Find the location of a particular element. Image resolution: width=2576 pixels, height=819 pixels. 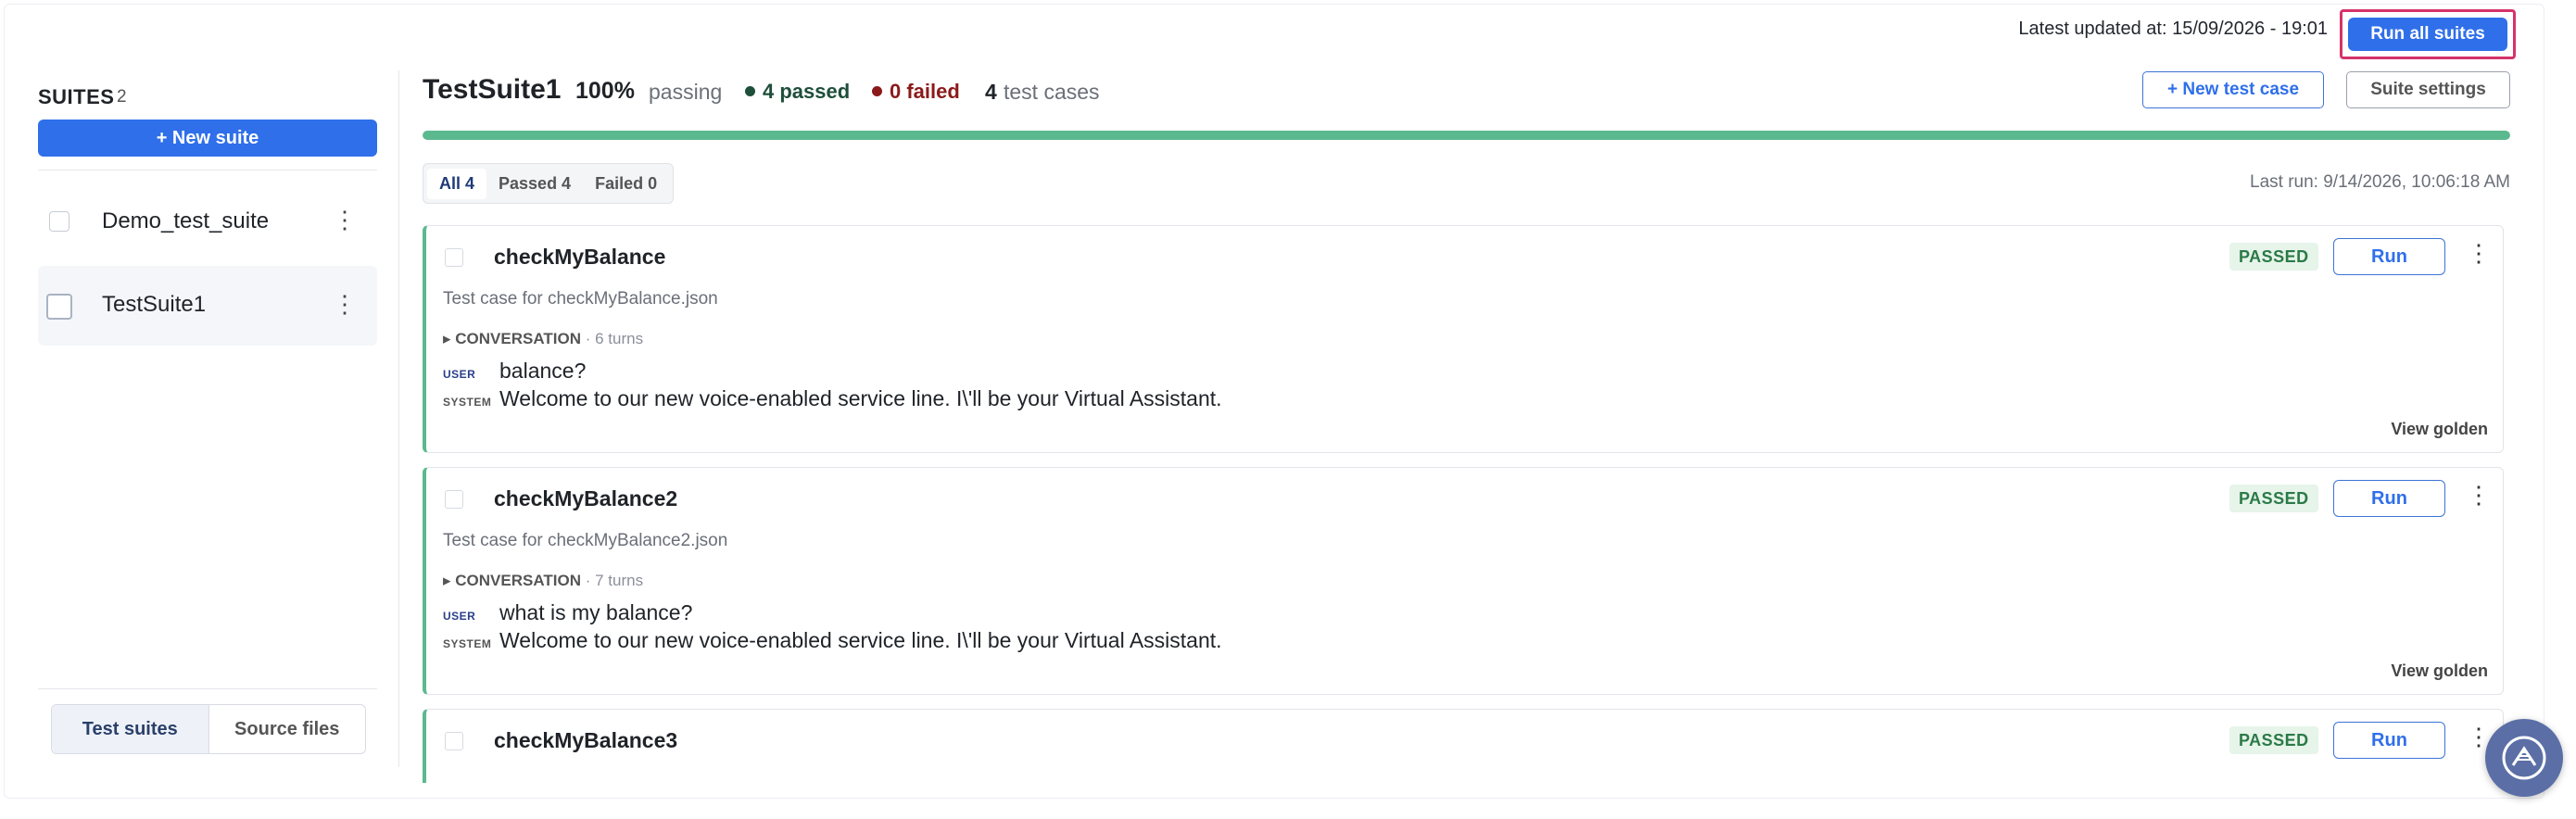

user-message: balance? is located at coordinates (543, 371).